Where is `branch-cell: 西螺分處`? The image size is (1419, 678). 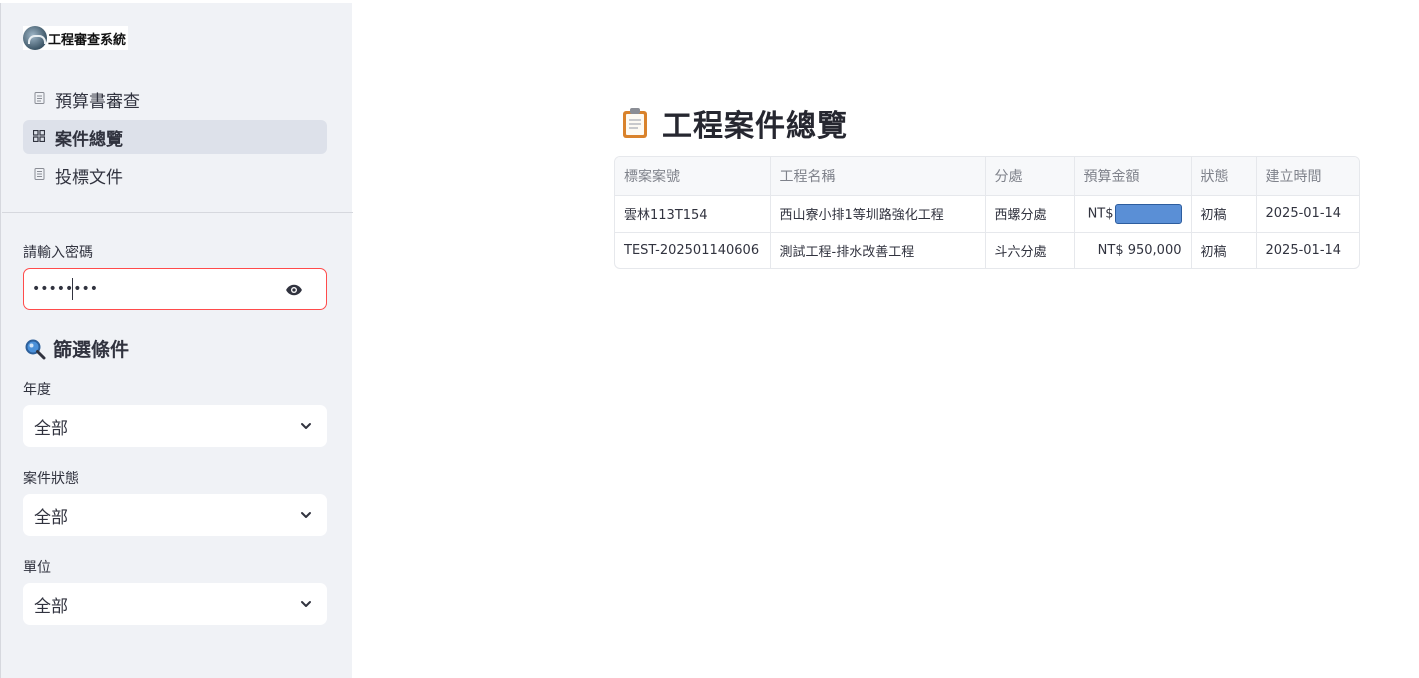
branch-cell: 西螺分處 is located at coordinates (1030, 214).